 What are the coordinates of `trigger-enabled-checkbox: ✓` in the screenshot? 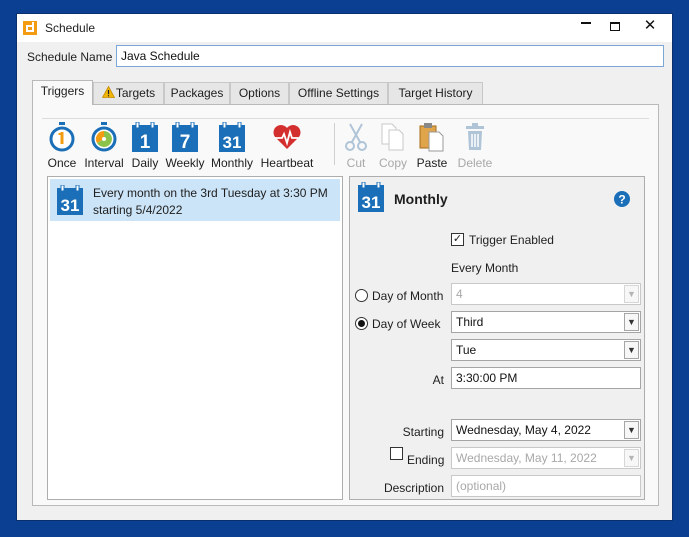 It's located at (457, 239).